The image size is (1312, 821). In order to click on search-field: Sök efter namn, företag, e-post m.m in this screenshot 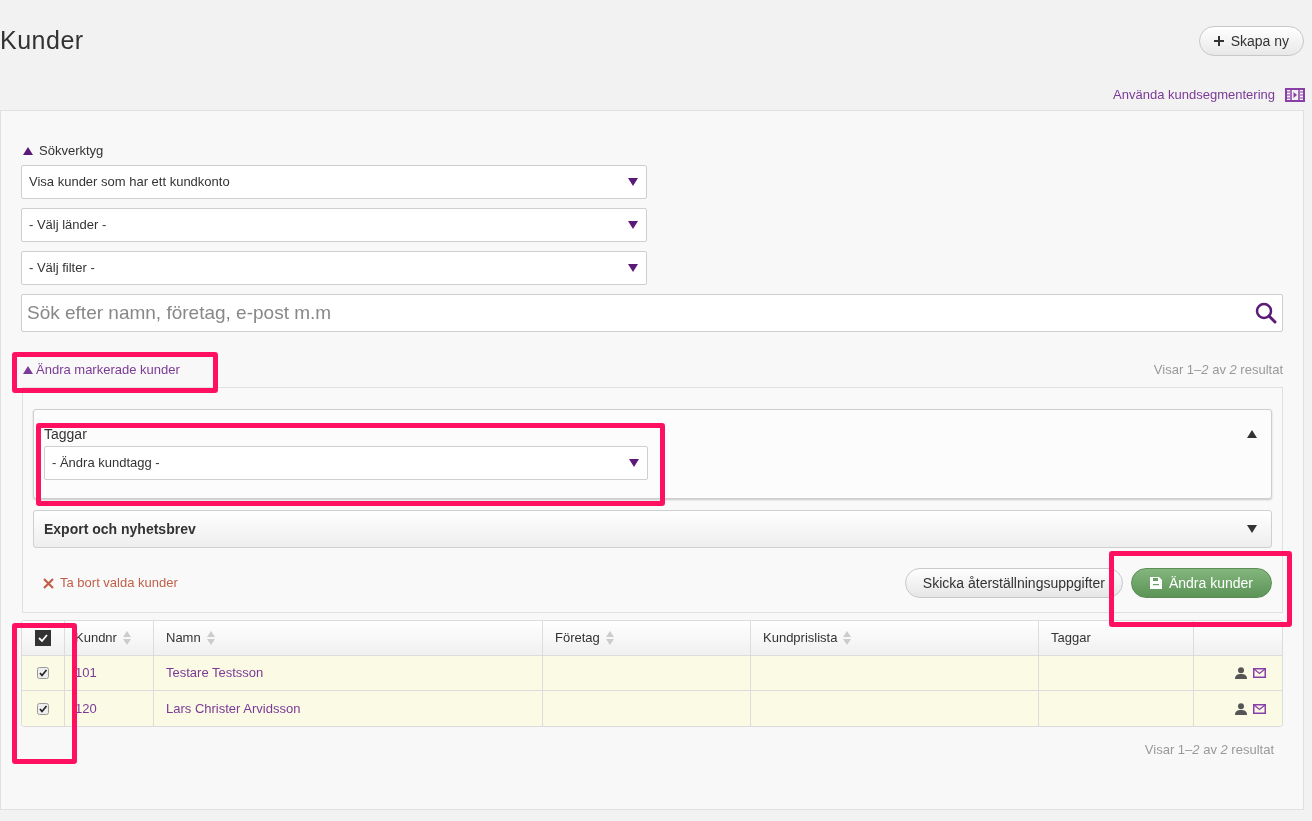, I will do `click(652, 313)`.